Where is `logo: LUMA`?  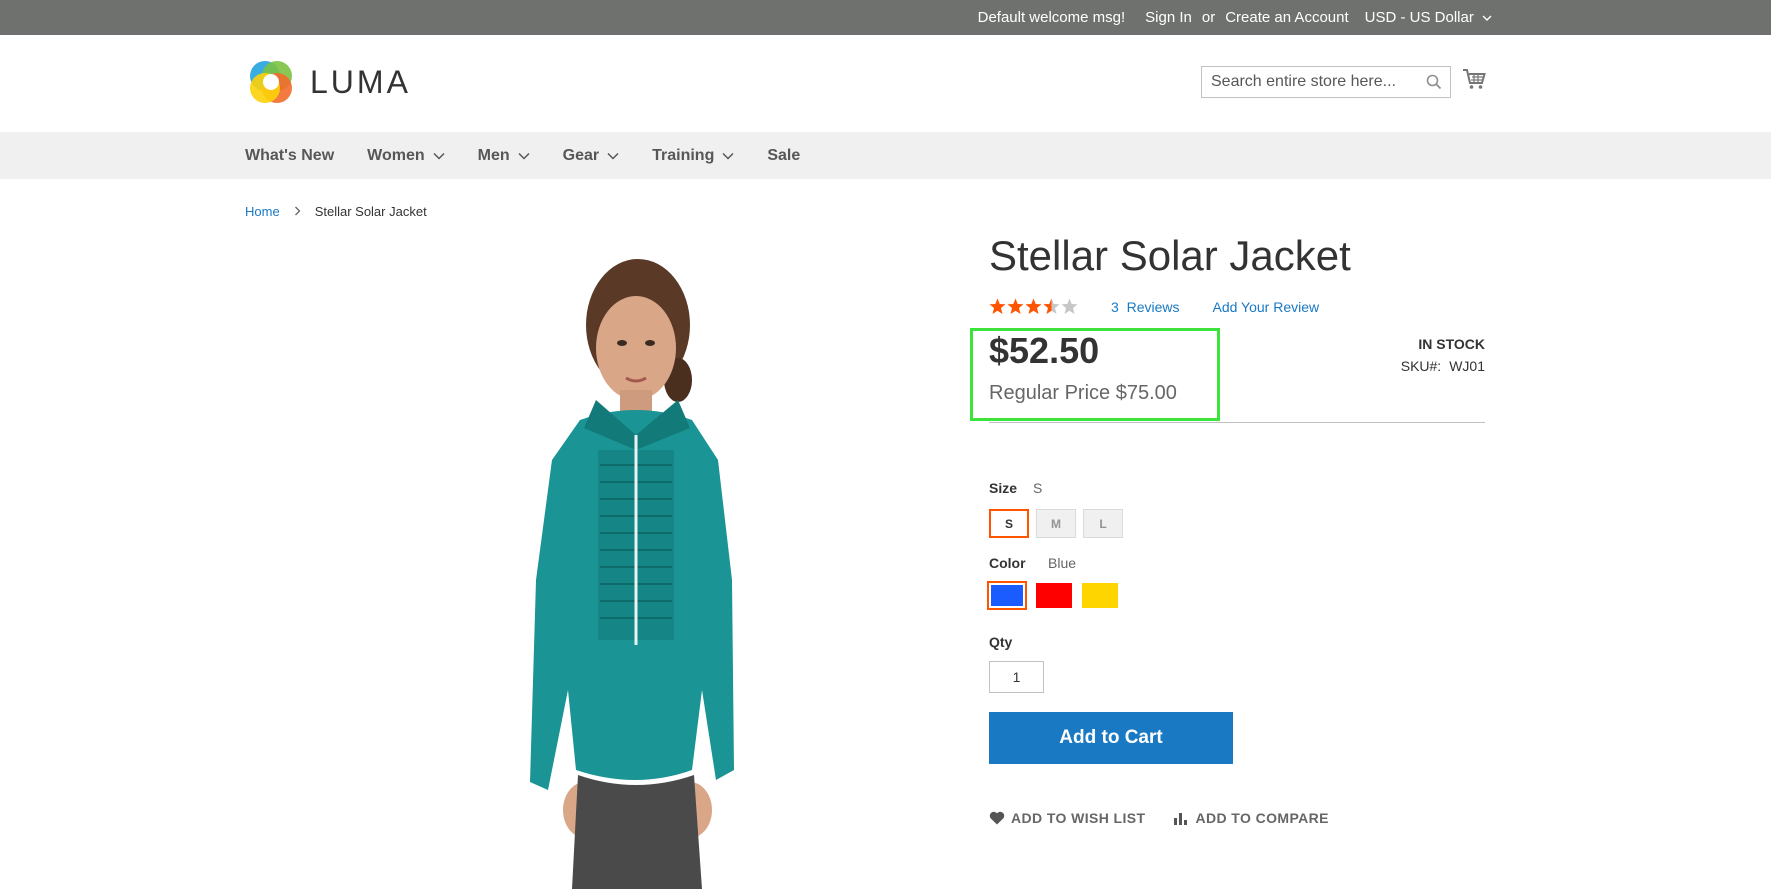
logo: LUMA is located at coordinates (328, 82).